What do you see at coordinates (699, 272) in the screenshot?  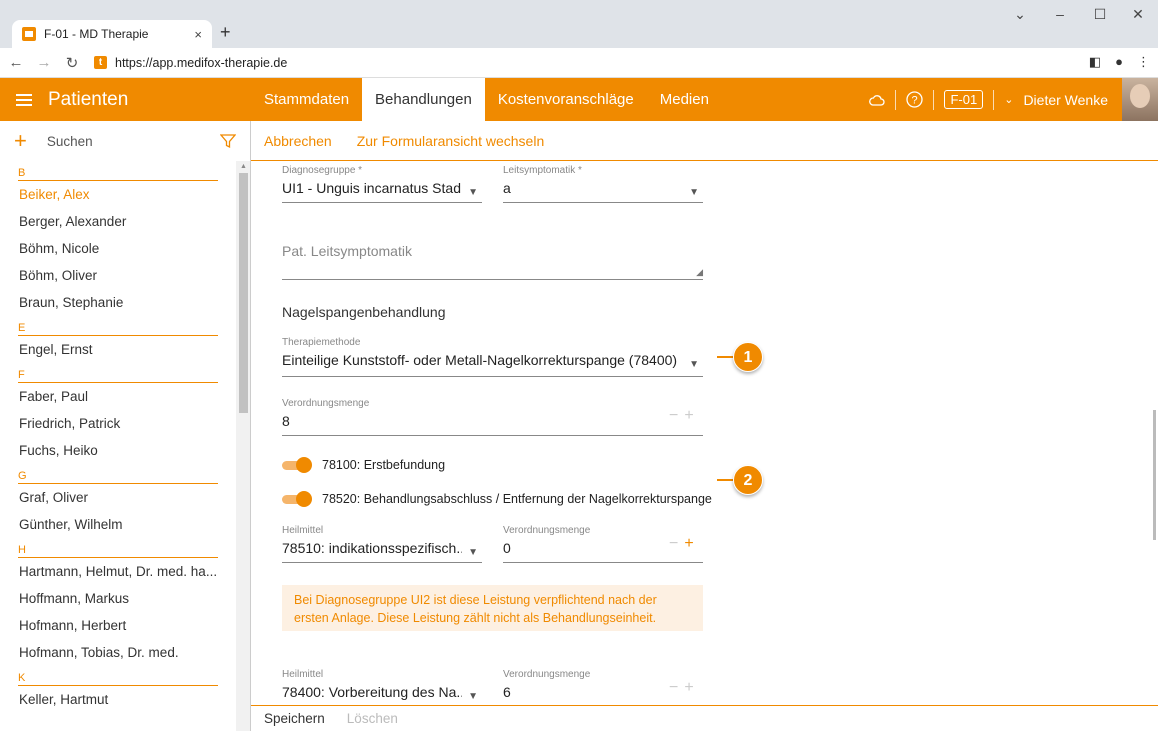 I see `resize-grip-icon: ◢` at bounding box center [699, 272].